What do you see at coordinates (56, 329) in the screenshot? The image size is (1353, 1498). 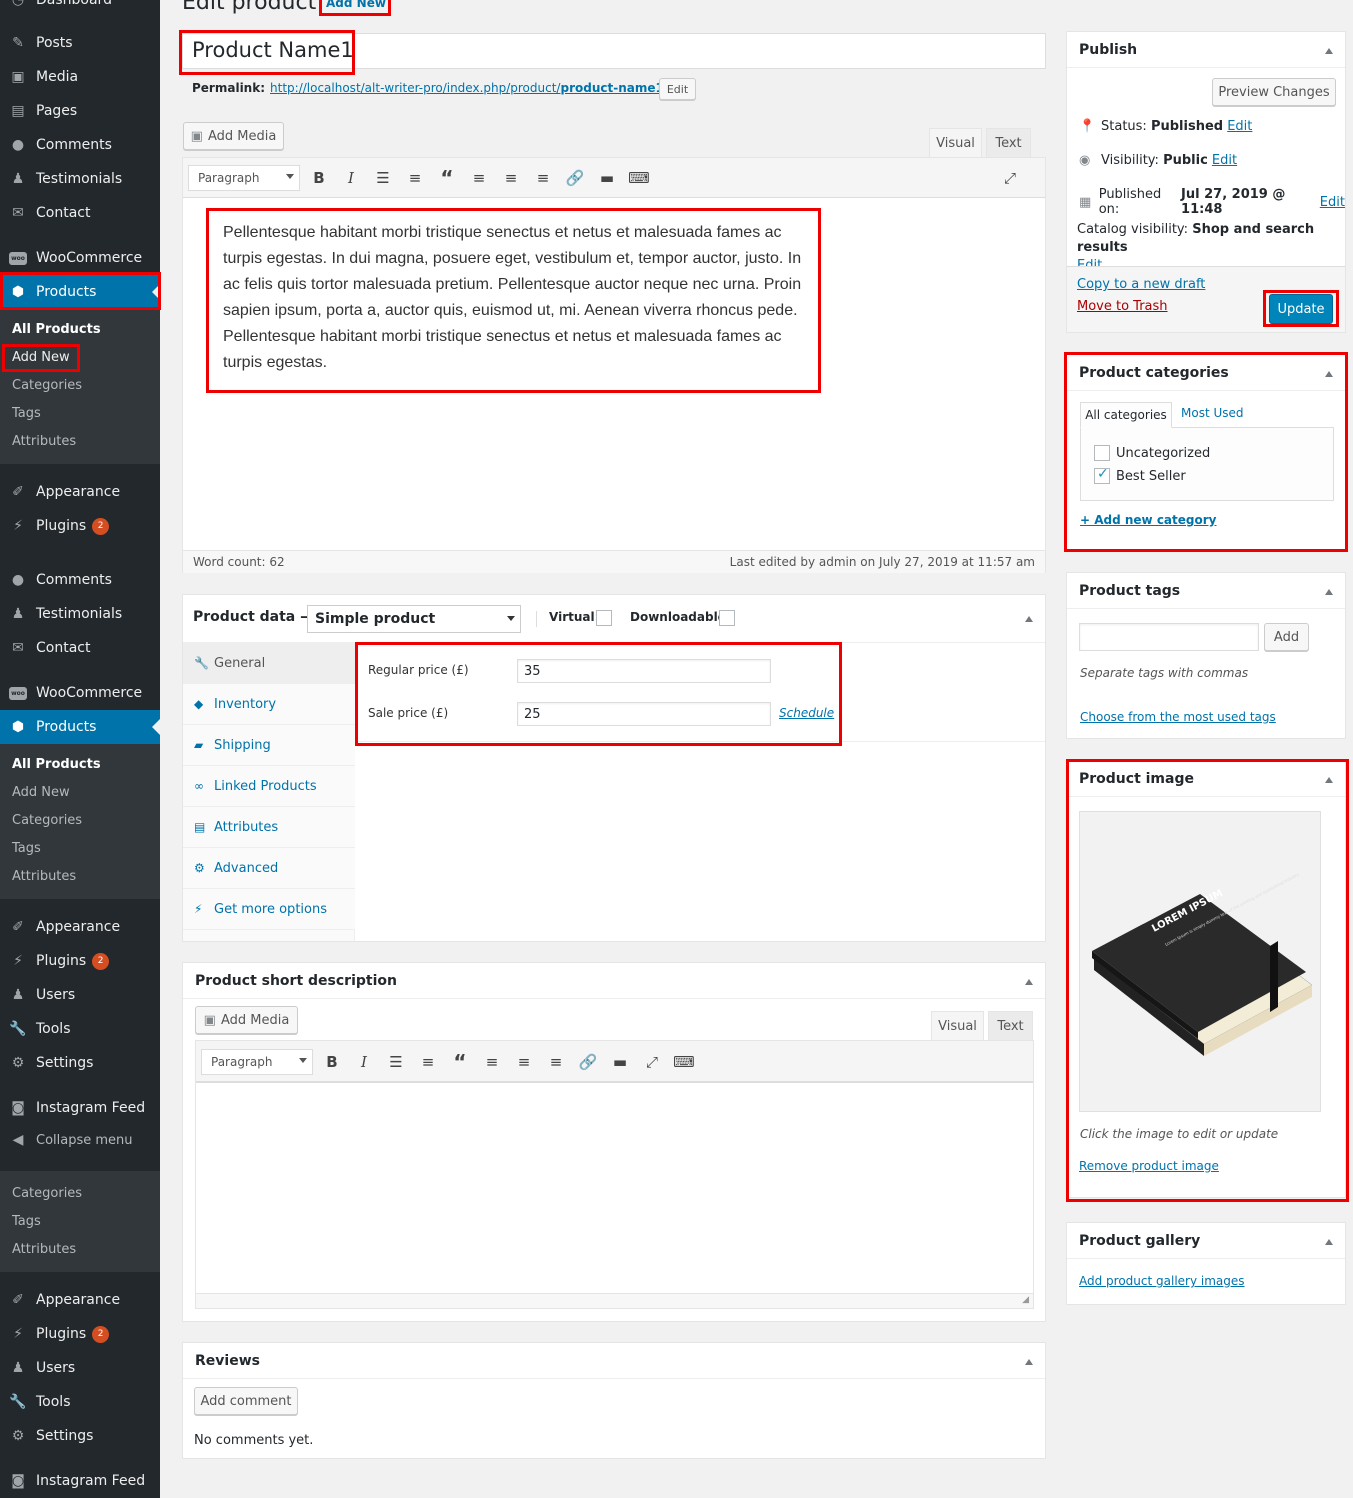 I see `submenu-all-products: All Products` at bounding box center [56, 329].